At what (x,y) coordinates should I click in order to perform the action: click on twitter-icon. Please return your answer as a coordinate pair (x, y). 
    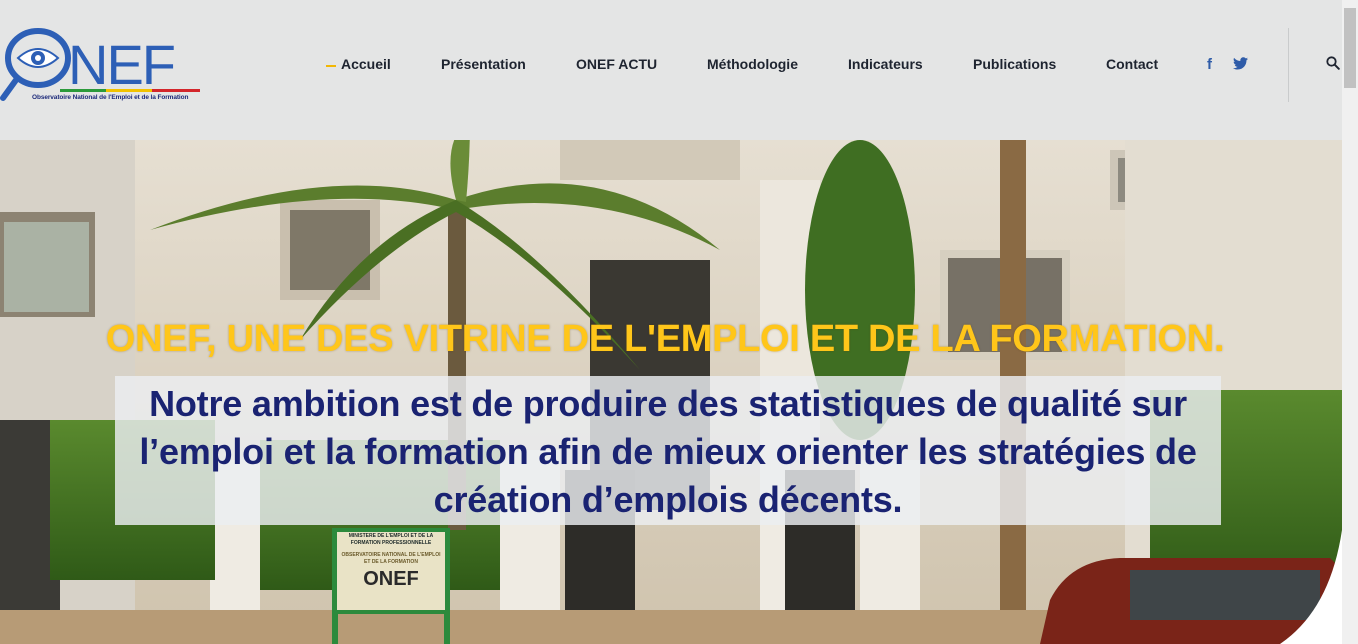
    Looking at the image, I should click on (1240, 65).